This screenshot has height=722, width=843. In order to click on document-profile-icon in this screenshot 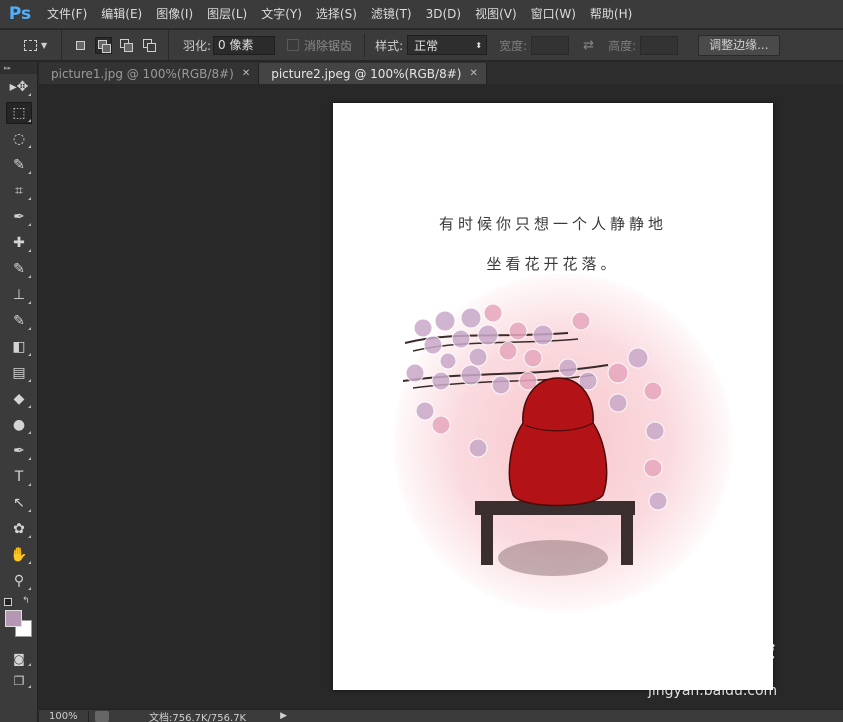, I will do `click(102, 716)`.